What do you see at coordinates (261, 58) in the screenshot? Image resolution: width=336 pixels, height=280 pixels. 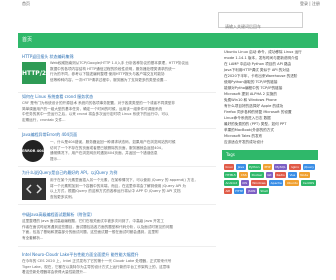 I see `sidebar-link: mode 1.14.1 版本，发布时间与更新说明介绍` at bounding box center [261, 58].